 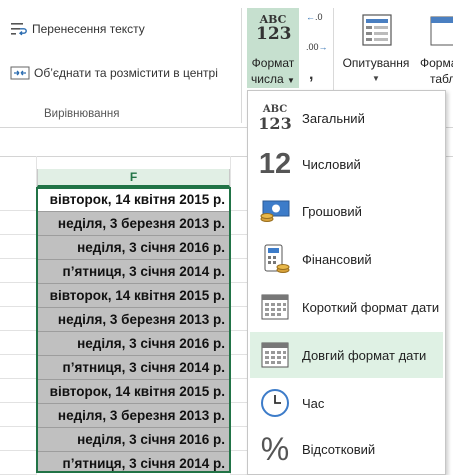 What do you see at coordinates (273, 48) in the screenshot?
I see `number-format-button: ABC 123 Формат числа ▼` at bounding box center [273, 48].